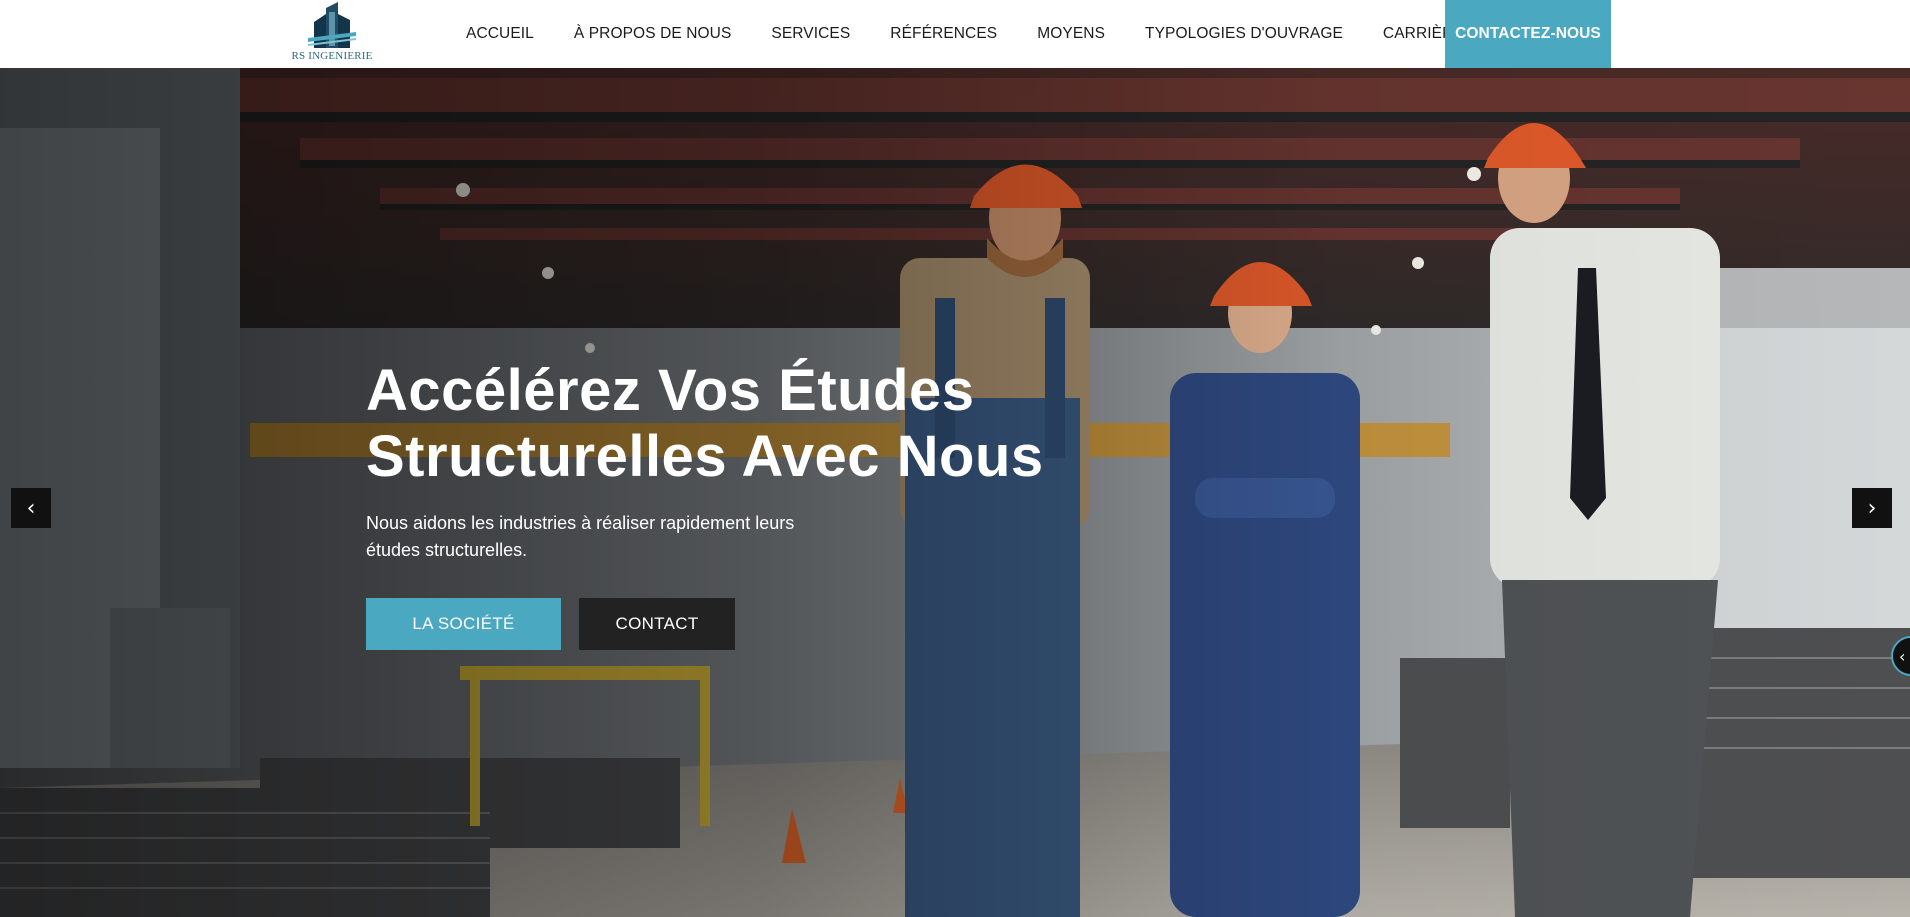 The height and width of the screenshot is (917, 1910). I want to click on slider-prev-button: ‹, so click(31, 508).